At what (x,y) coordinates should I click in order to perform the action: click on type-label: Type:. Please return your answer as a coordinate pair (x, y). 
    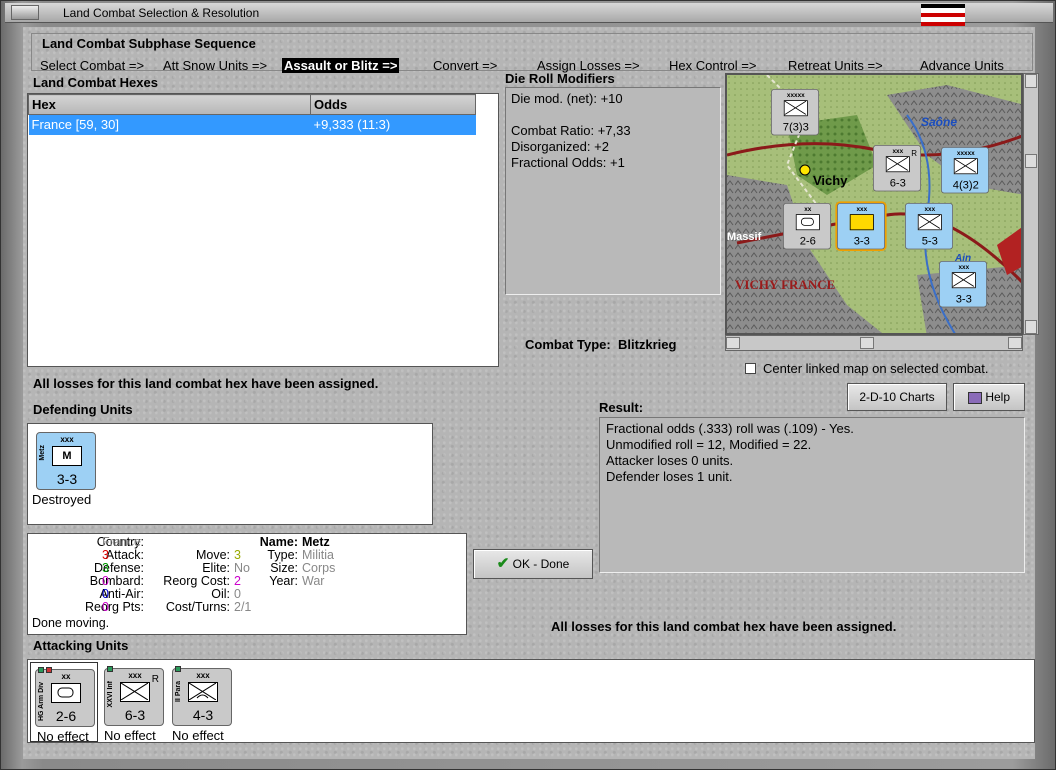
    Looking at the image, I should click on (282, 555).